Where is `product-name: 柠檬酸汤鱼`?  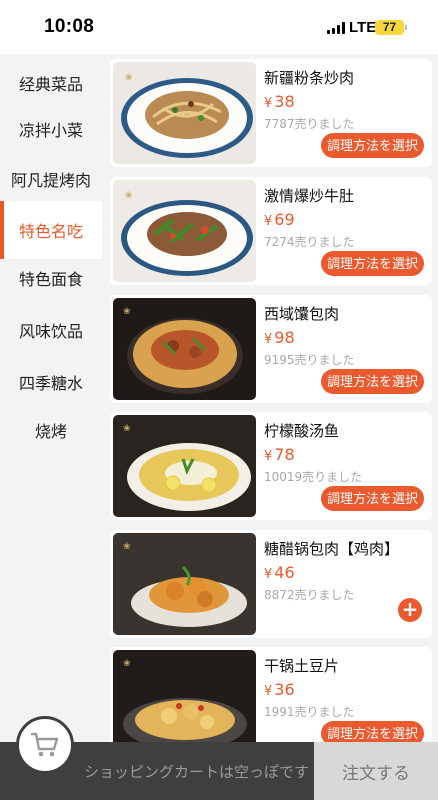 product-name: 柠檬酸汤鱼 is located at coordinates (302, 431).